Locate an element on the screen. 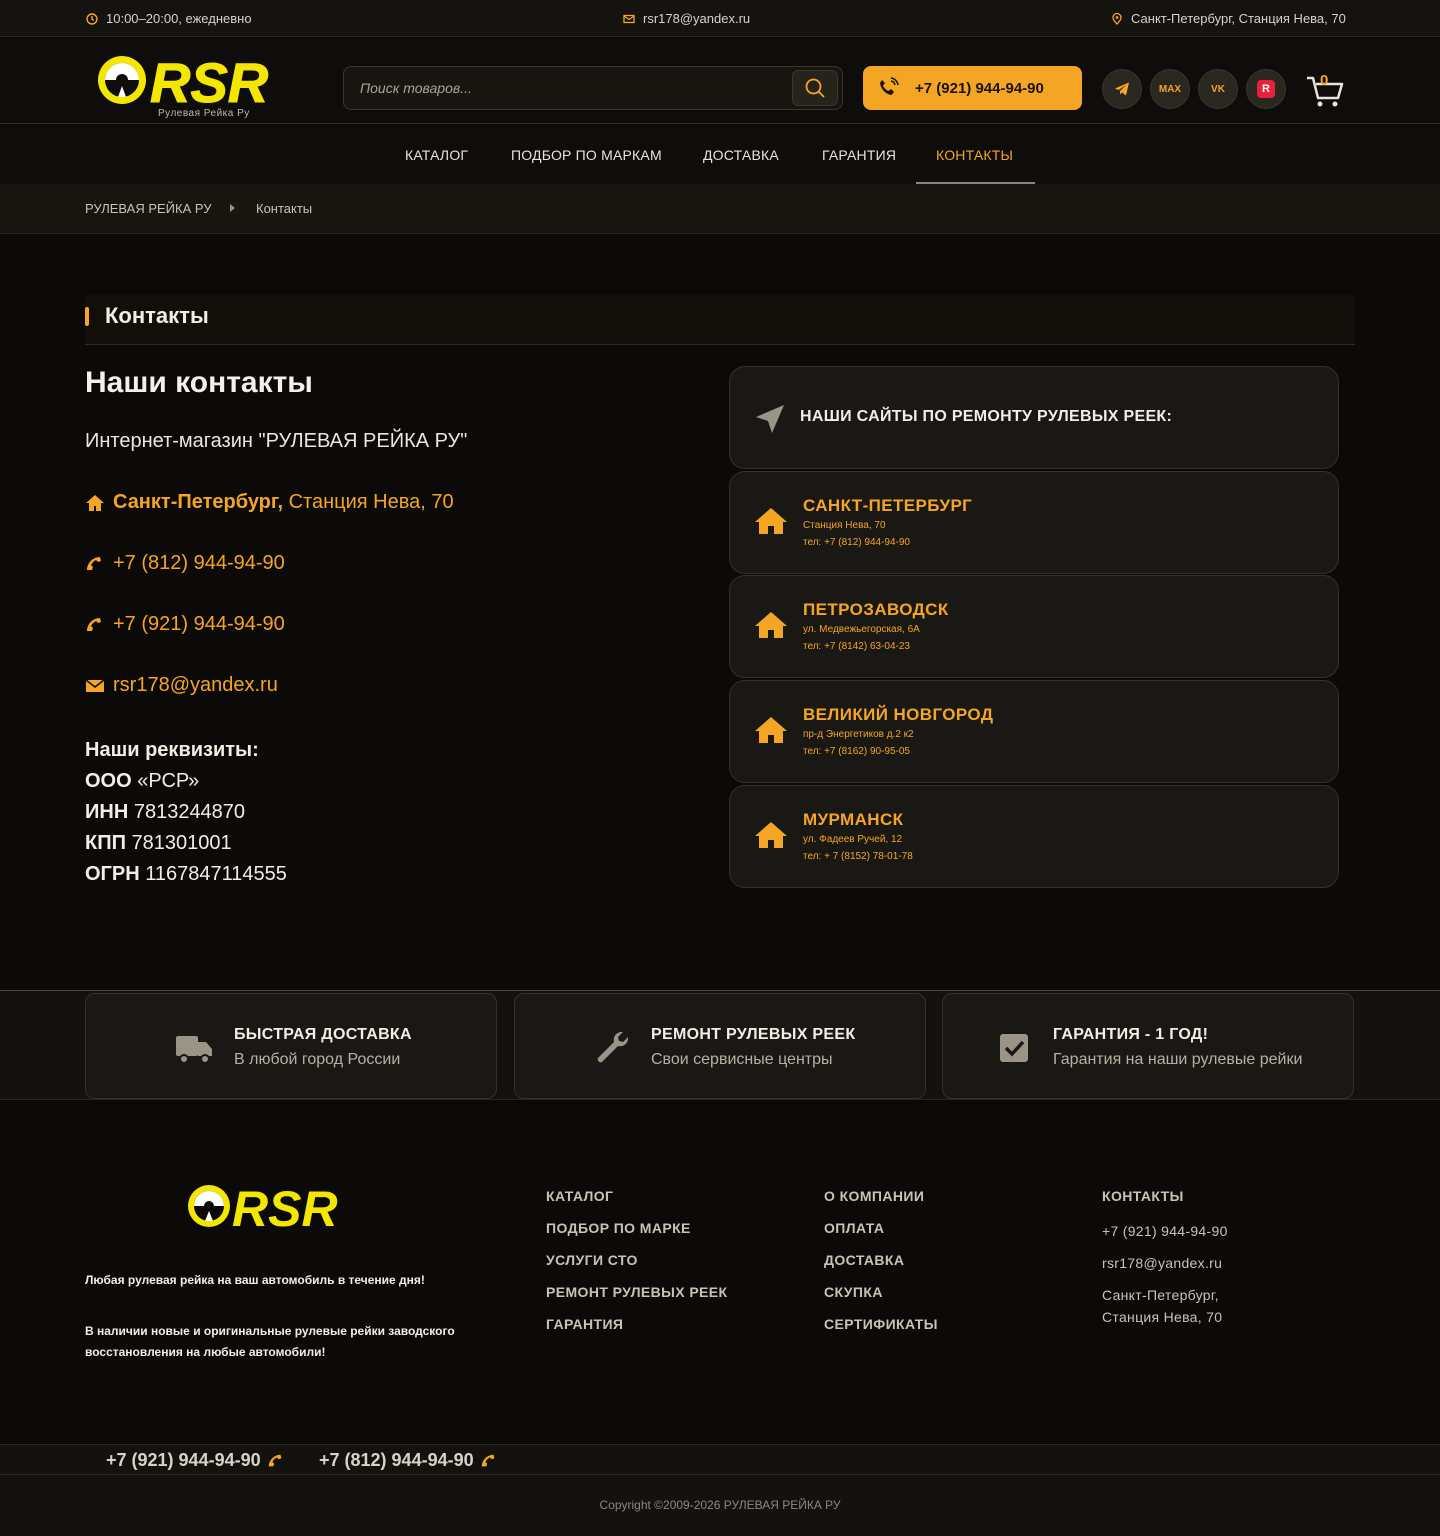 This screenshot has width=1440, height=1536. site-city-phone: тел: +7 (8142) 63-04-23 is located at coordinates (856, 646).